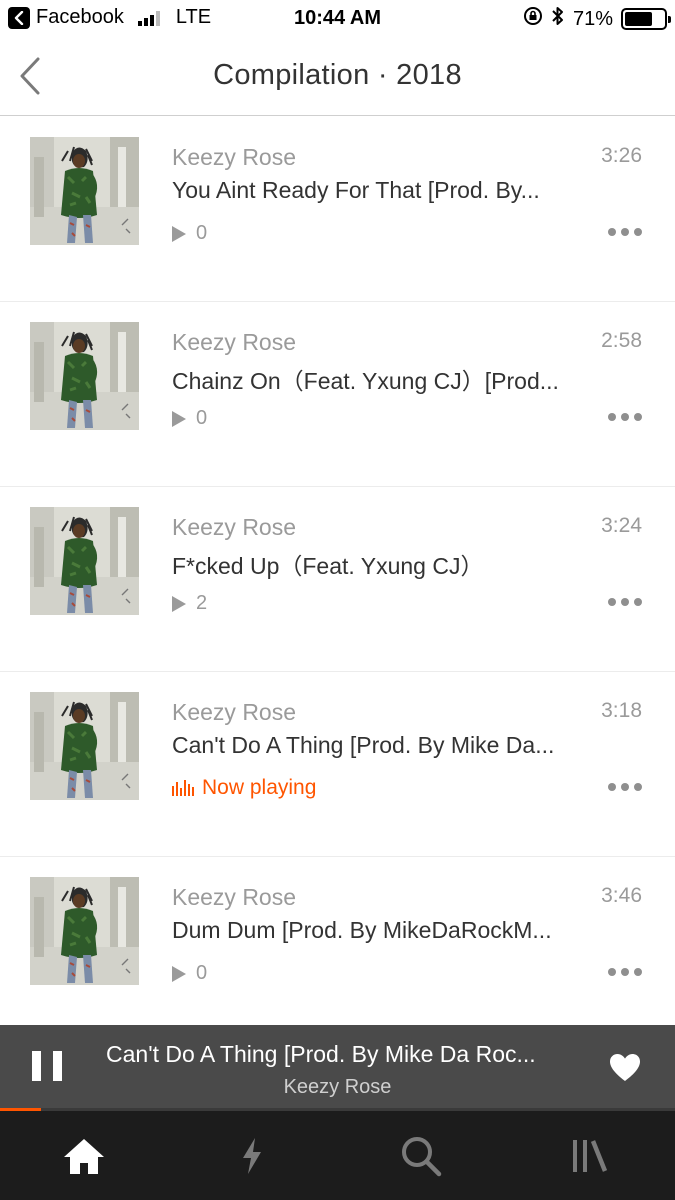 The height and width of the screenshot is (1200, 675). Describe the element at coordinates (80, 17) in the screenshot. I see `back-app-label: Facebook` at that location.